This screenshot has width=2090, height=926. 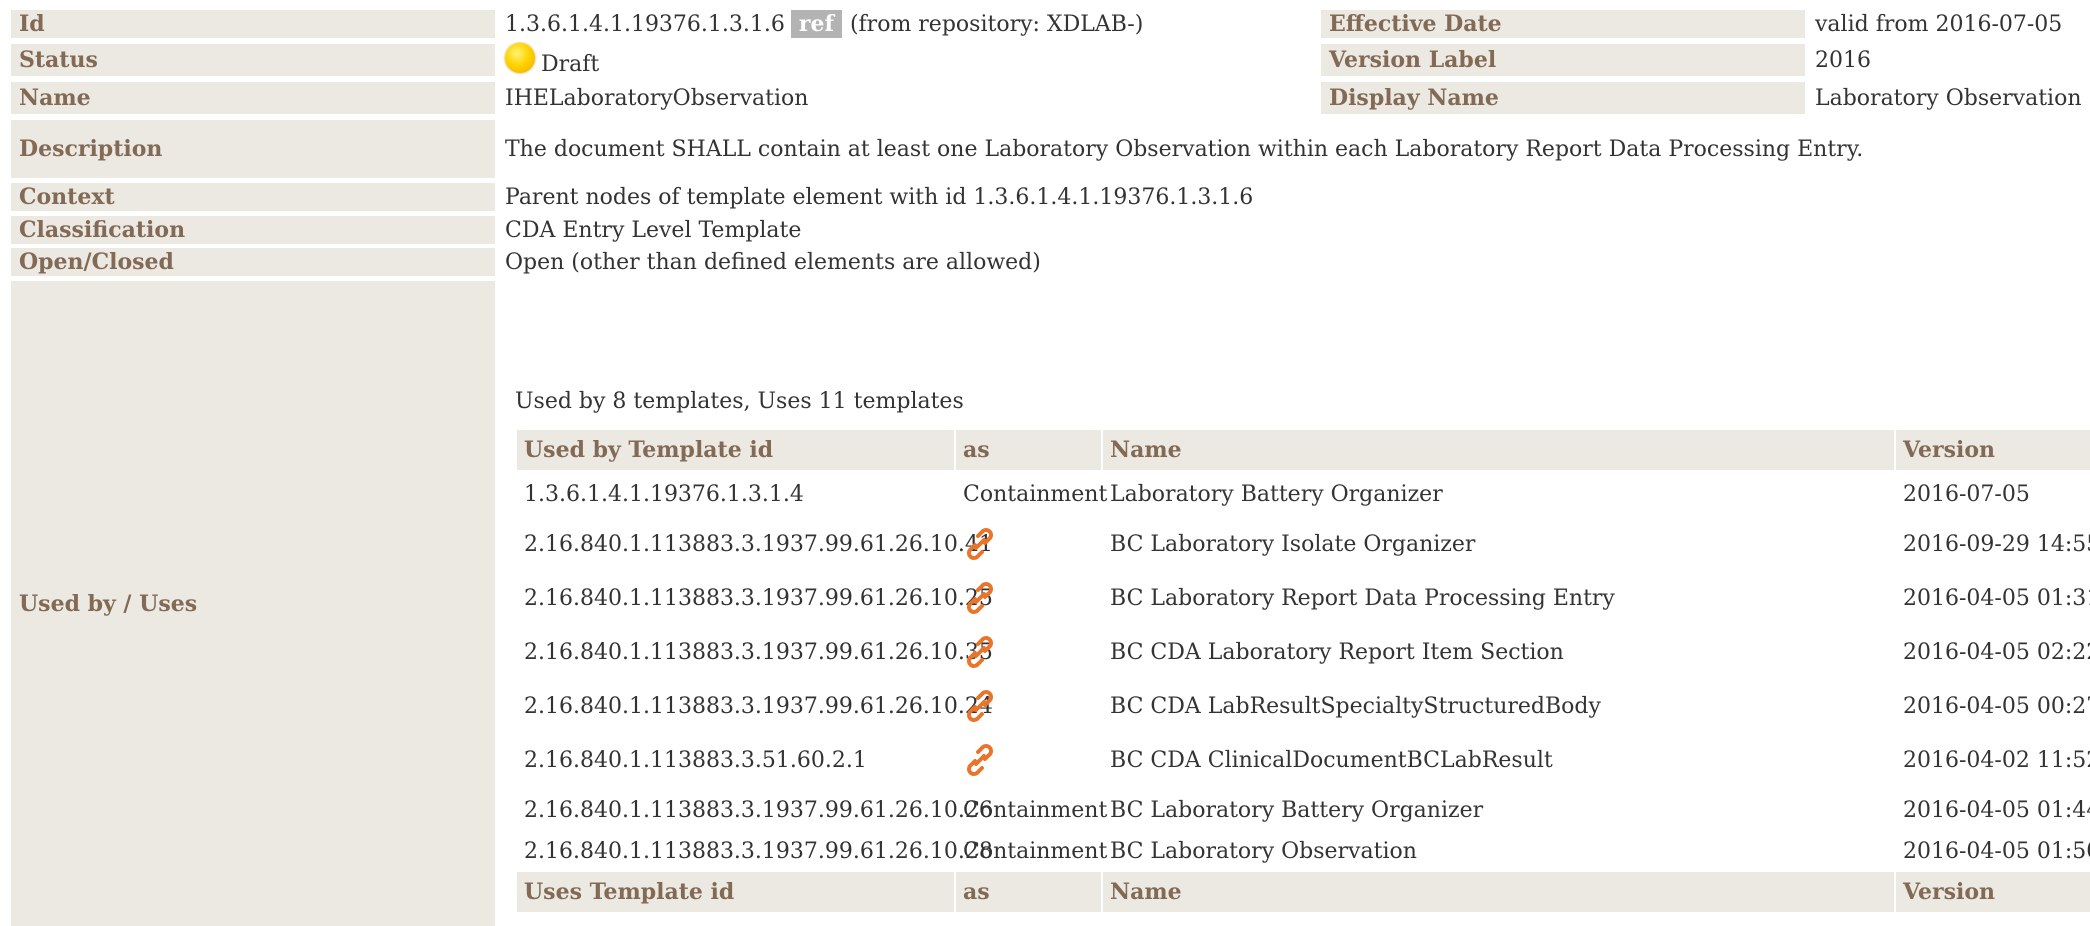 What do you see at coordinates (520, 58) in the screenshot?
I see `draft-status-icon` at bounding box center [520, 58].